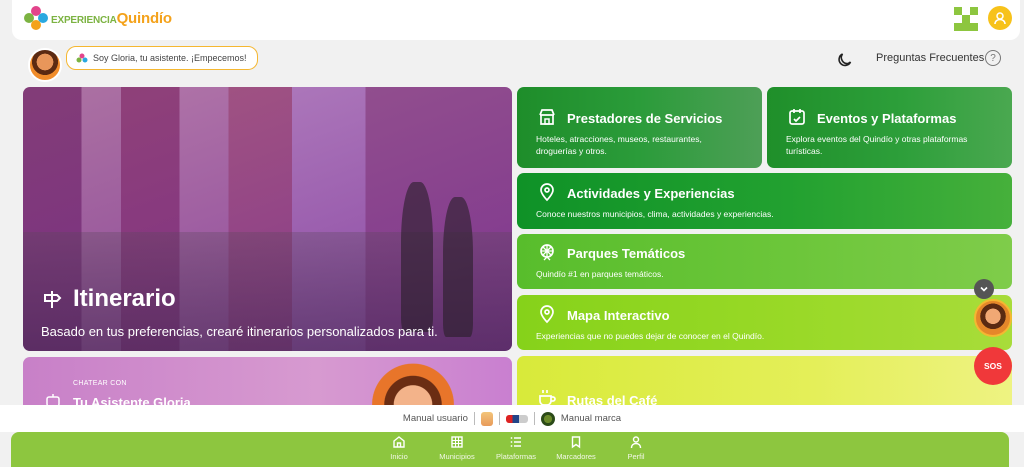  Describe the element at coordinates (399, 442) in the screenshot. I see `home-icon` at that location.